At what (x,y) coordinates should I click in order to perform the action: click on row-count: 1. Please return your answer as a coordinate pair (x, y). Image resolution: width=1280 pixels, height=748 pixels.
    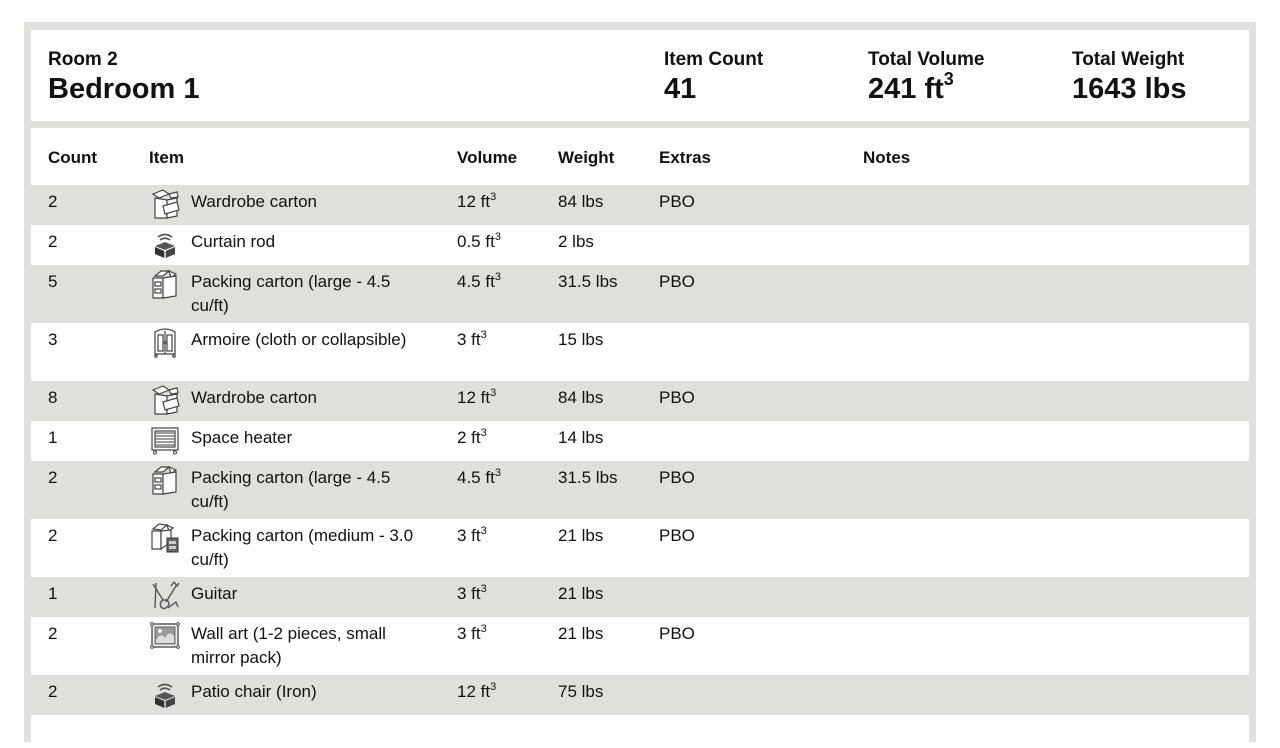
    Looking at the image, I should click on (53, 593).